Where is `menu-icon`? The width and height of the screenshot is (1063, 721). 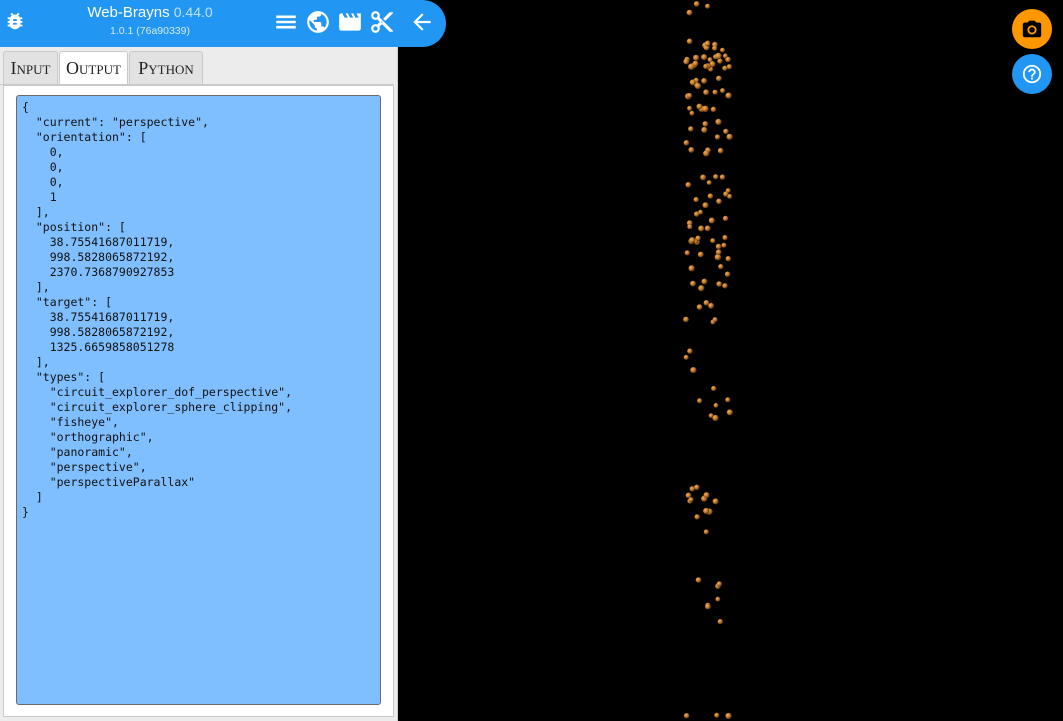
menu-icon is located at coordinates (286, 22).